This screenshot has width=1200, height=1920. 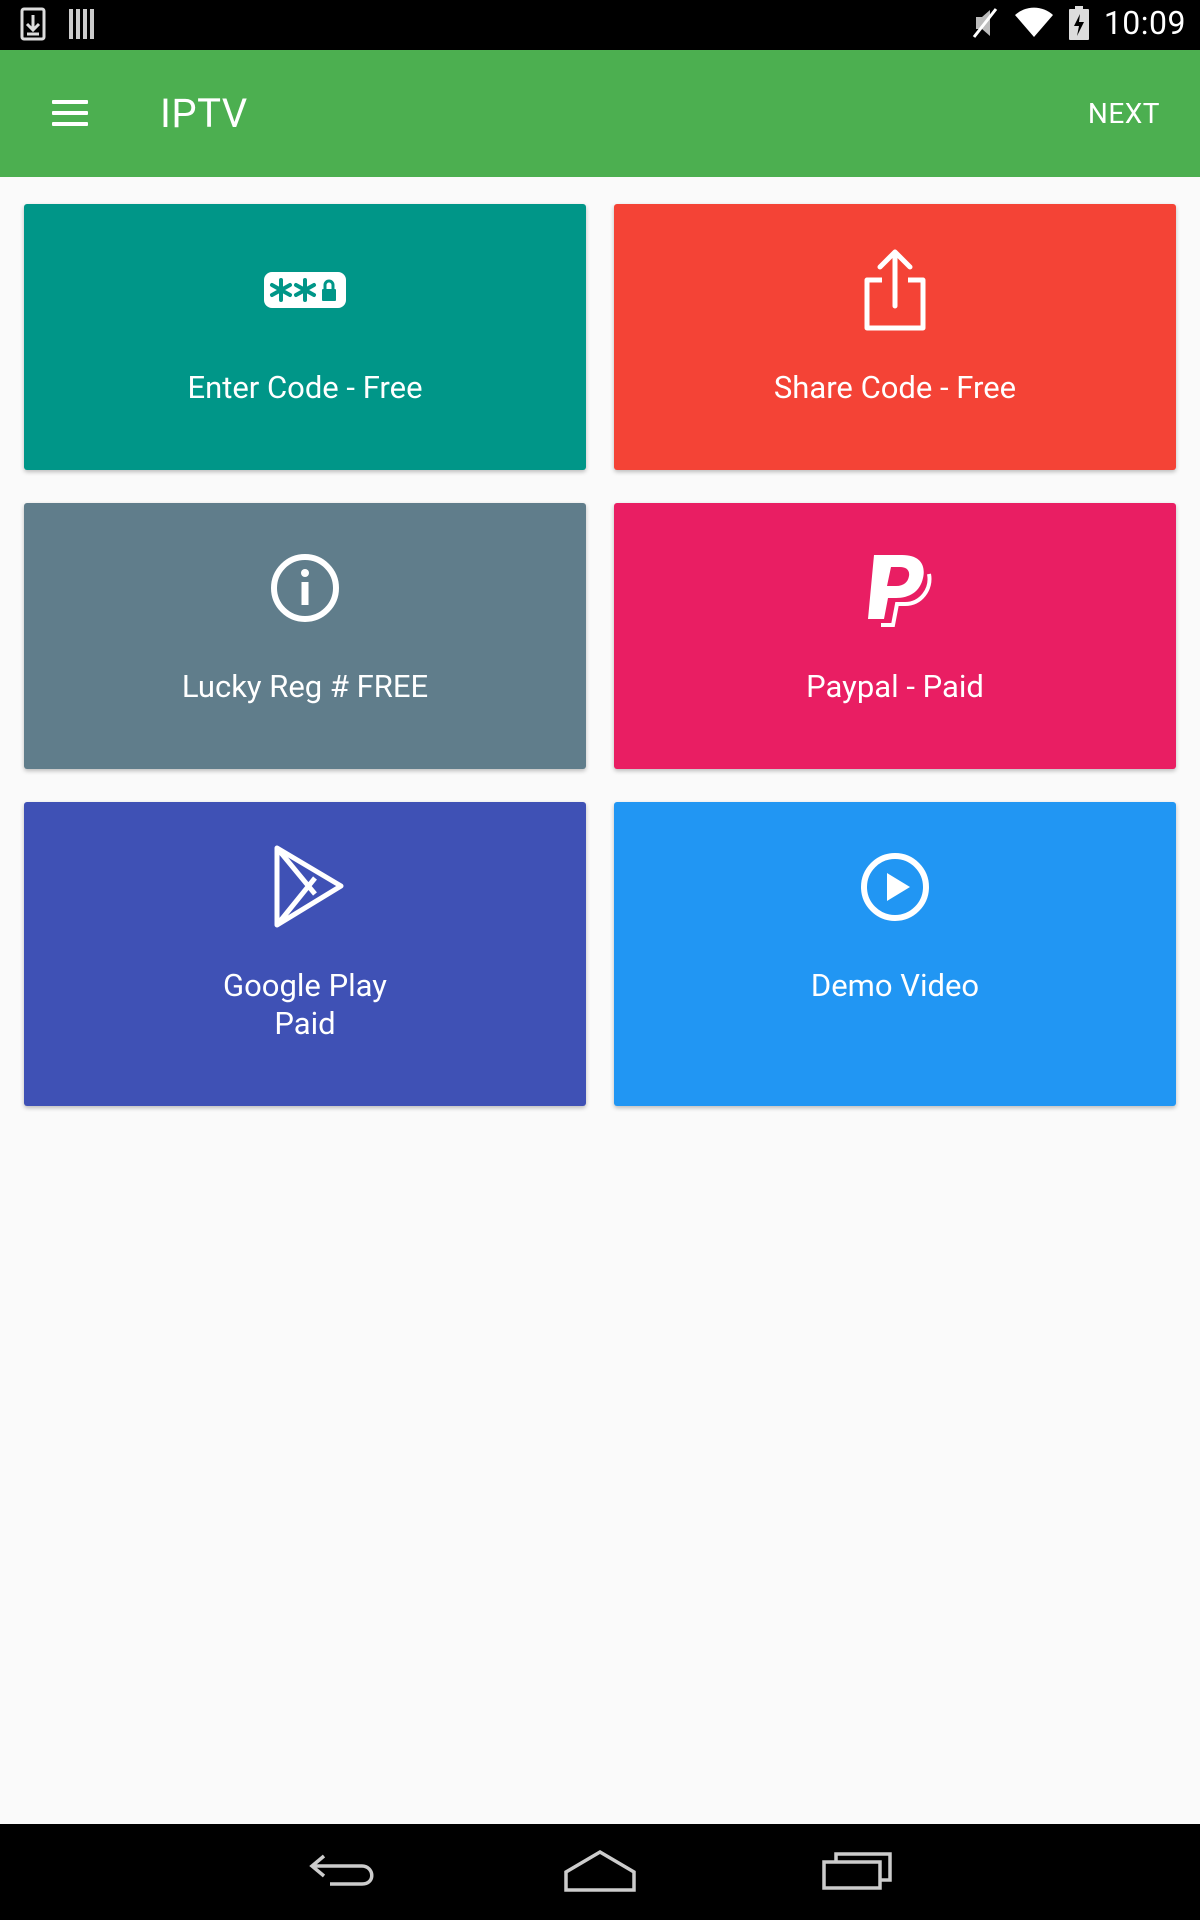 I want to click on paypal-tile: Paypal - Paid, so click(x=895, y=636).